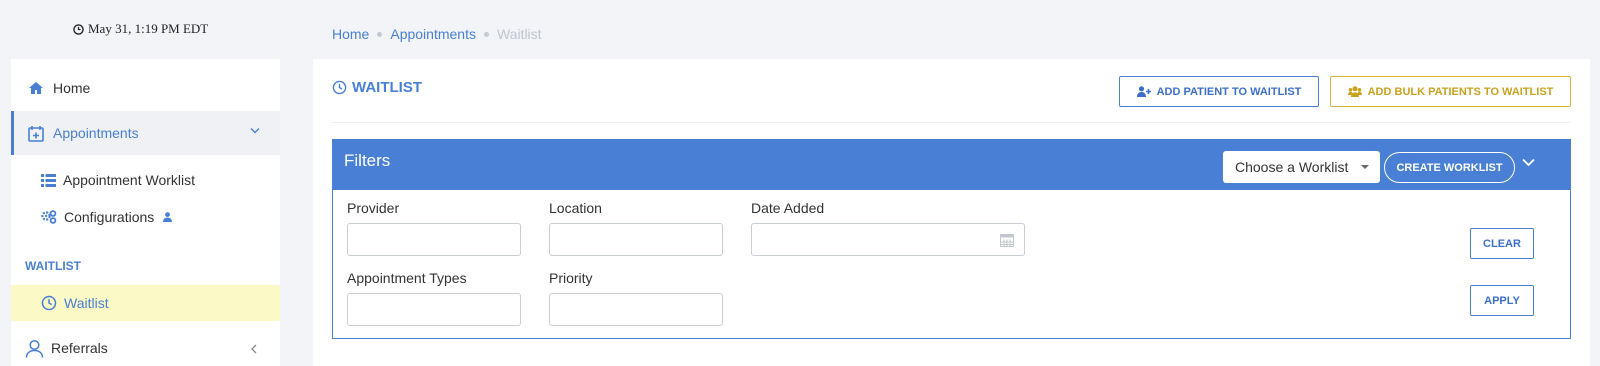 The image size is (1600, 366). Describe the element at coordinates (145, 88) in the screenshot. I see `sidebar-item-home: Home` at that location.